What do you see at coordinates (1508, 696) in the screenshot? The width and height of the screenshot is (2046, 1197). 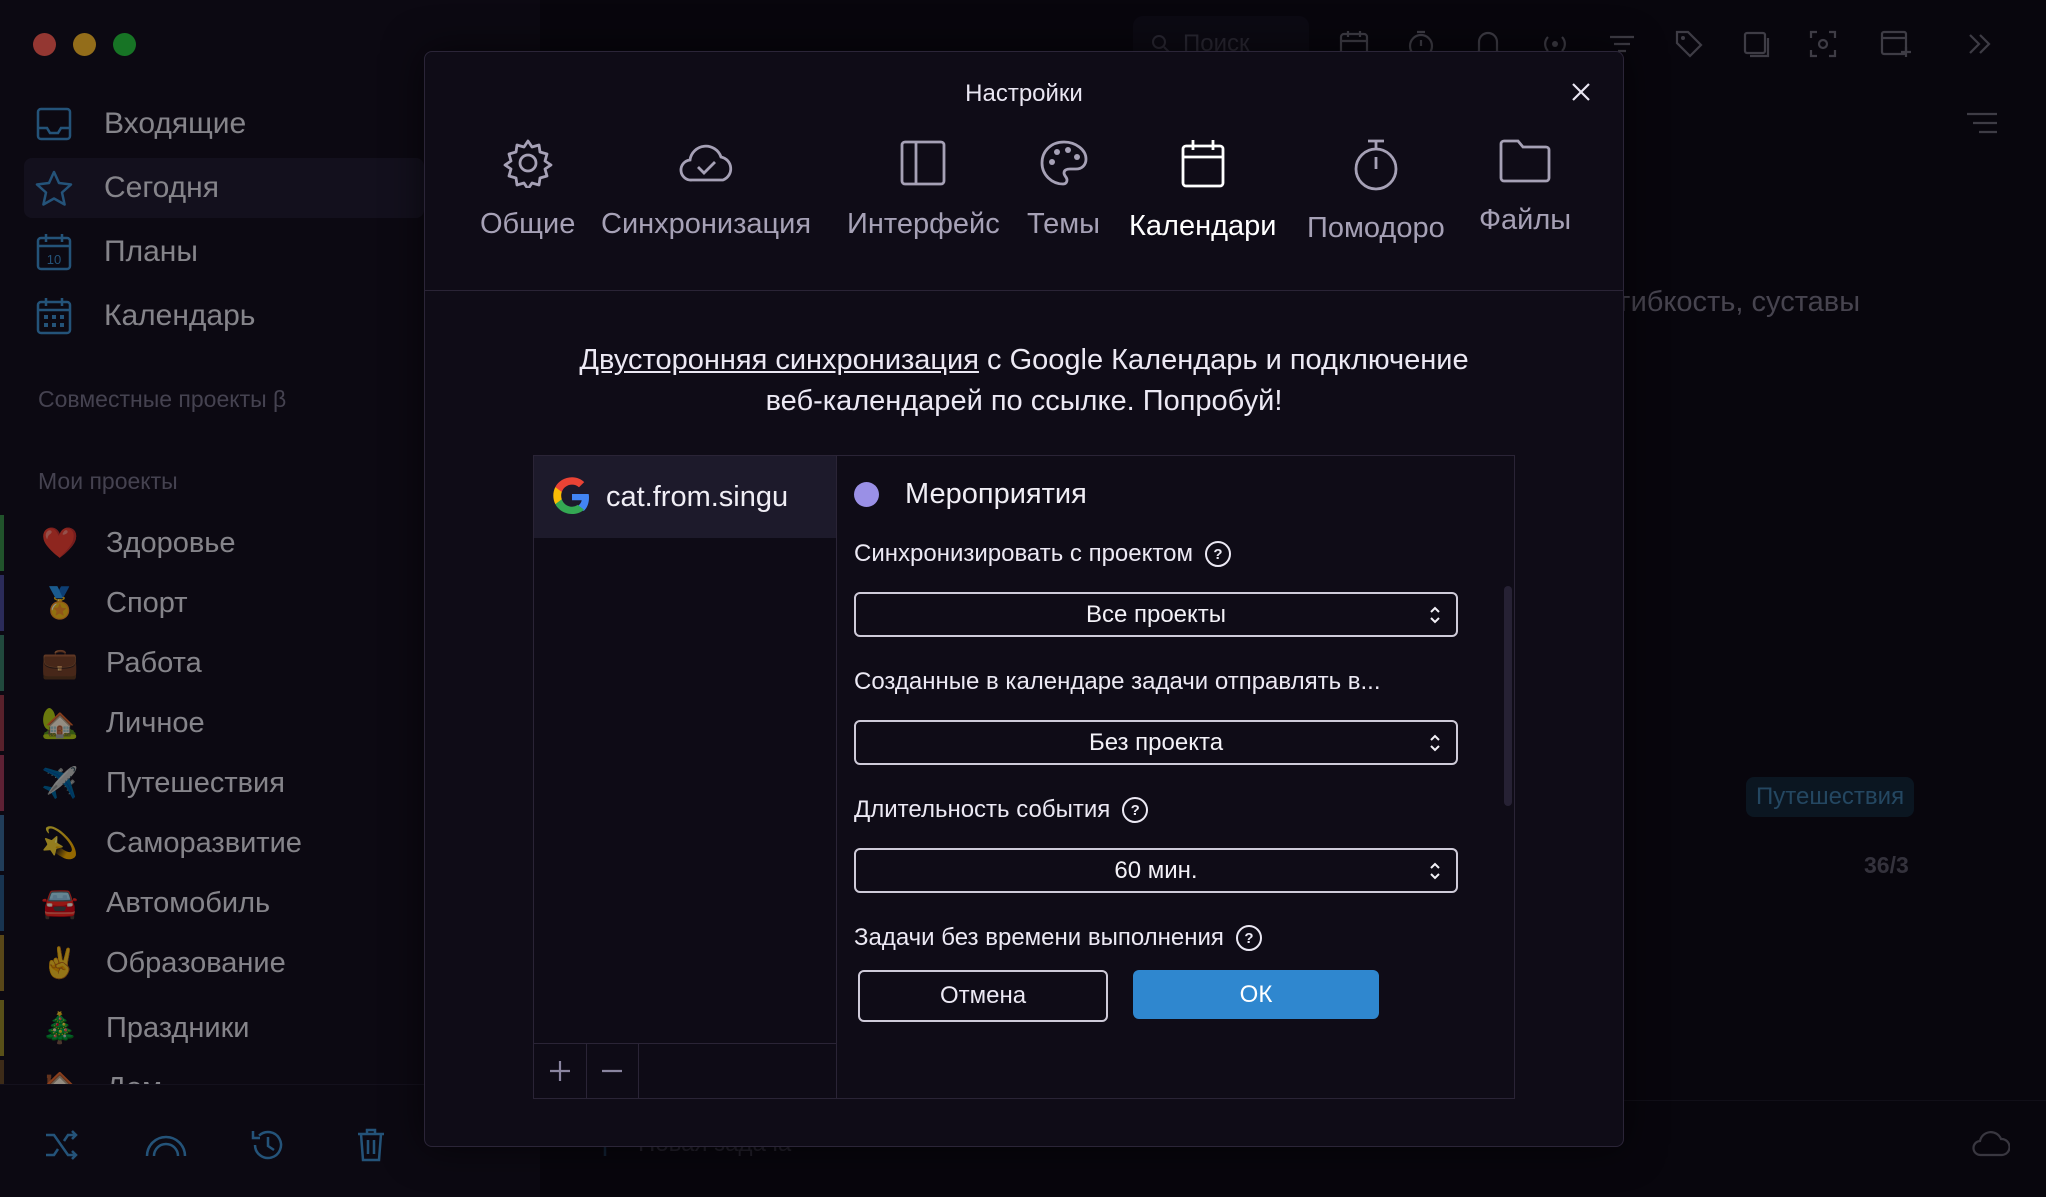 I see `settings-scrollbar` at bounding box center [1508, 696].